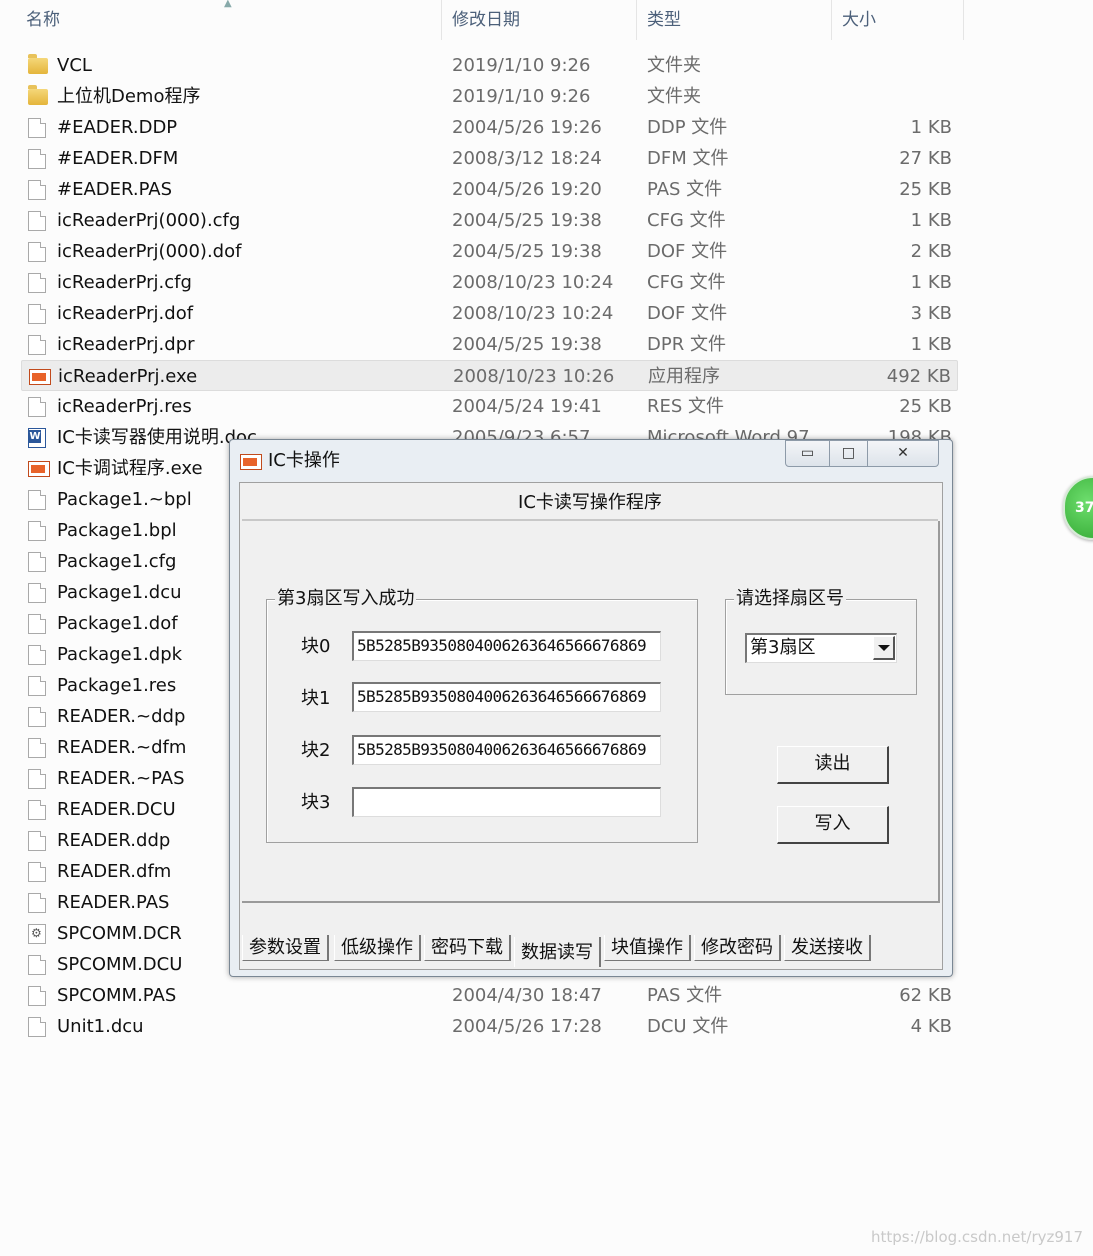  I want to click on column-size-header: 大小, so click(900, 20).